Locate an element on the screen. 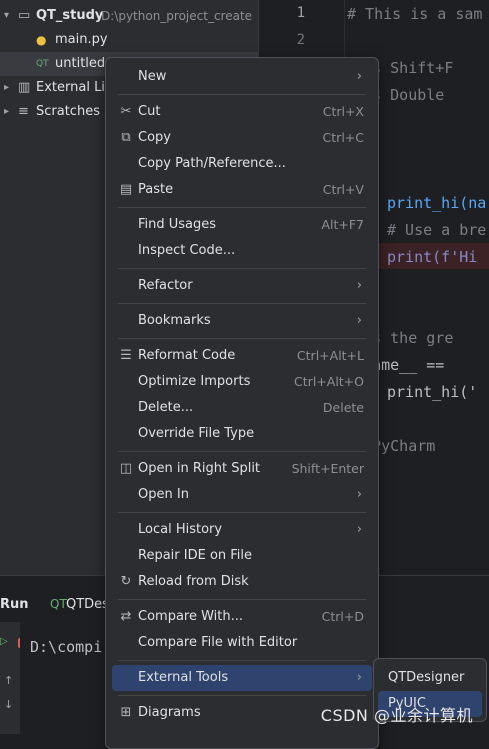  menu-item-optimize-imports: Optimize Imports Ctrl+Alt+O is located at coordinates (242, 382).